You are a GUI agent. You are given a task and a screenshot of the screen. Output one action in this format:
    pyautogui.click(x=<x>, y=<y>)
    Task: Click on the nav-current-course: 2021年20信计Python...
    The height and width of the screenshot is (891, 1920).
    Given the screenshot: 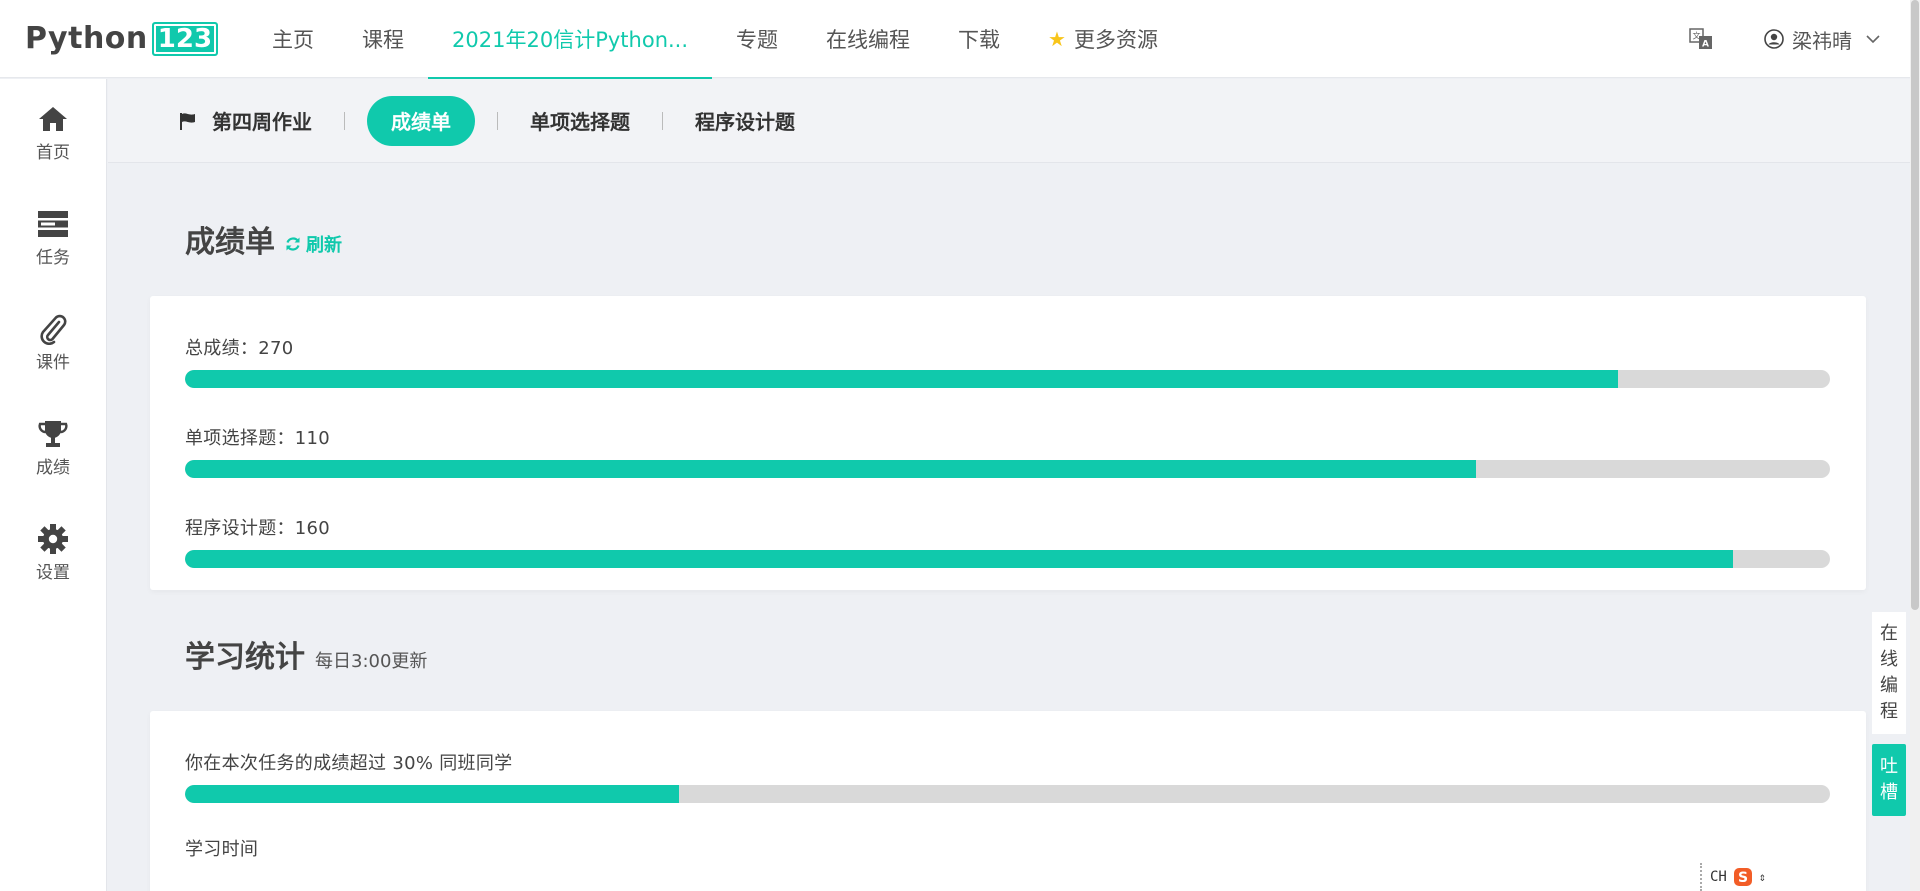 What is the action you would take?
    pyautogui.click(x=570, y=39)
    